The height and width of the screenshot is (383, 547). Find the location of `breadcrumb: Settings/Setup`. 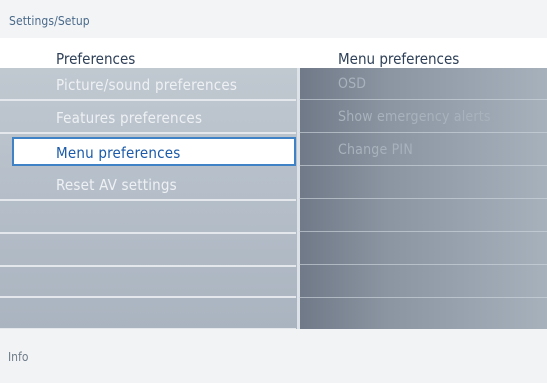

breadcrumb: Settings/Setup is located at coordinates (273, 19).